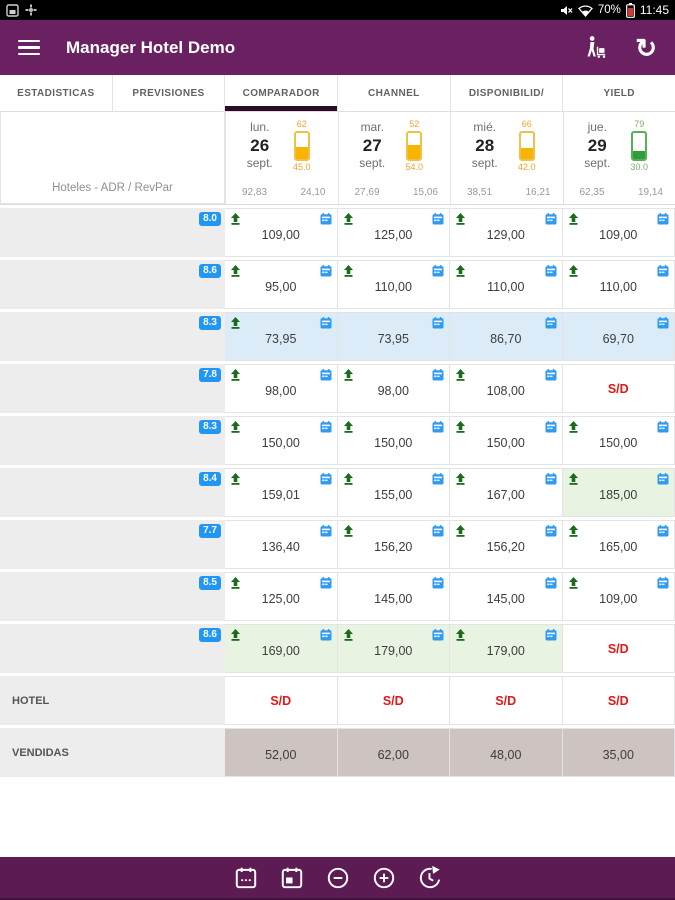 Image resolution: width=675 pixels, height=900 pixels. I want to click on day-header: mar. 27 sept. 52 54.0 27,69 15,06, so click(393, 158).